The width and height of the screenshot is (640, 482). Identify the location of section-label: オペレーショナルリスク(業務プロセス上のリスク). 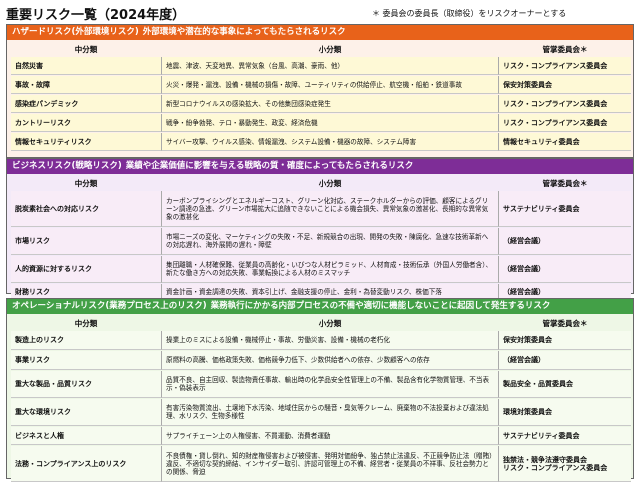
(109, 306).